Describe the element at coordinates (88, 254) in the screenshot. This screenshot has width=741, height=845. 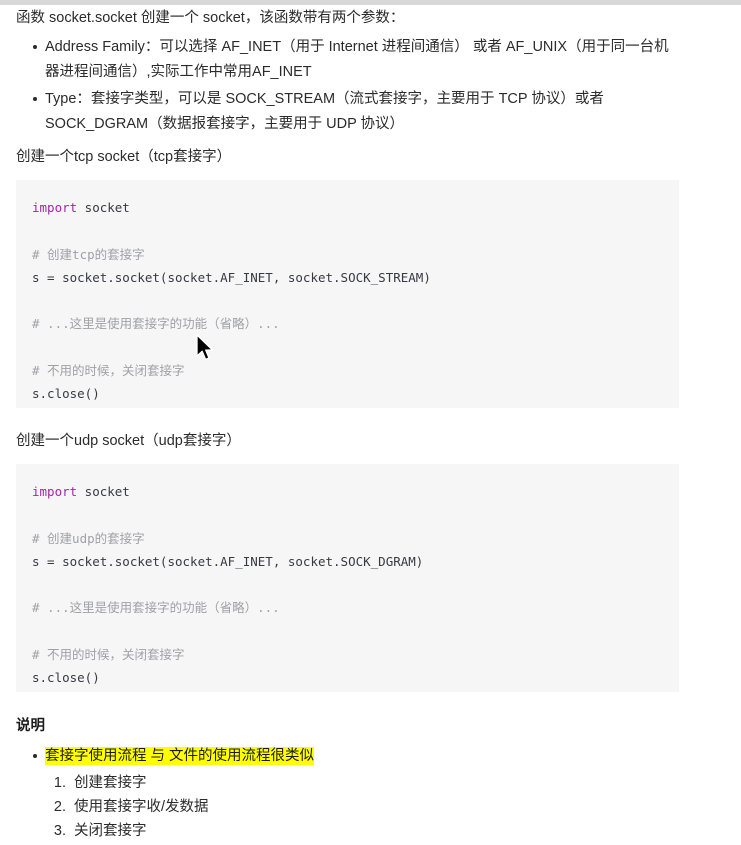
I see `comment-create-socket: # 创建tcp的套接字` at that location.